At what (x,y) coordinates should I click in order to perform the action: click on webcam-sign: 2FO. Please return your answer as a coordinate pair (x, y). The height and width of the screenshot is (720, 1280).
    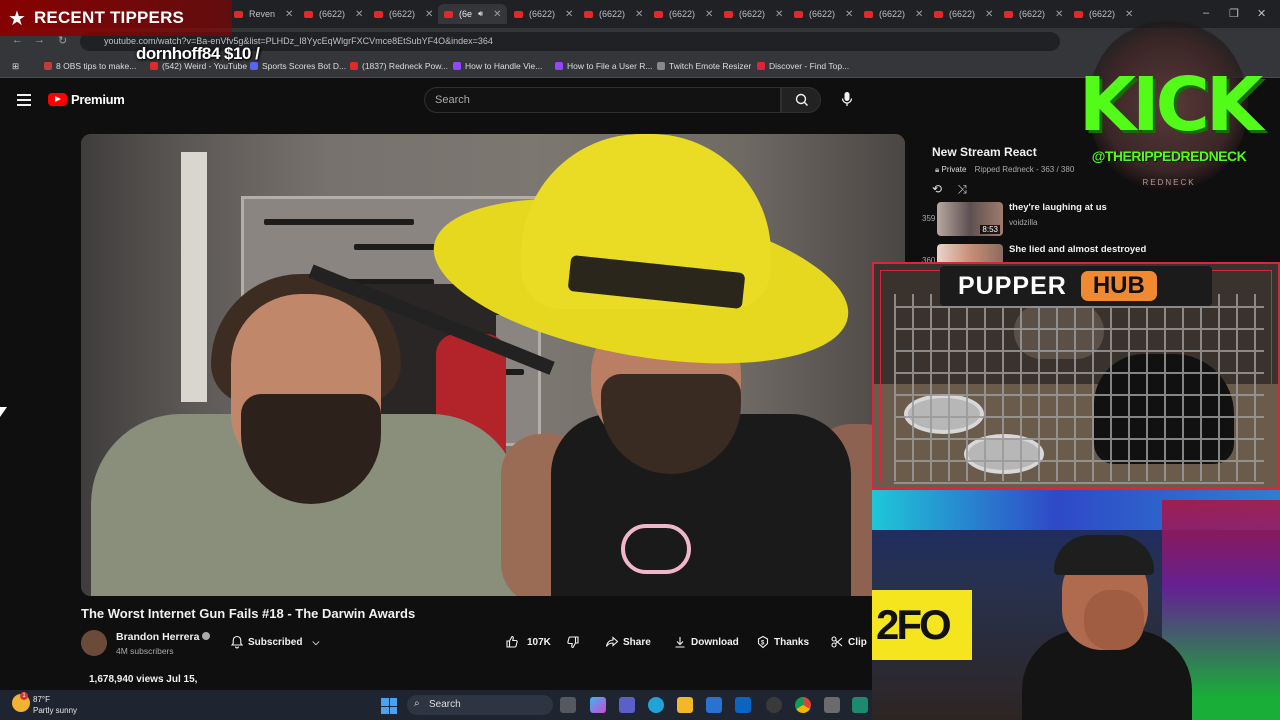
    Looking at the image, I should click on (922, 625).